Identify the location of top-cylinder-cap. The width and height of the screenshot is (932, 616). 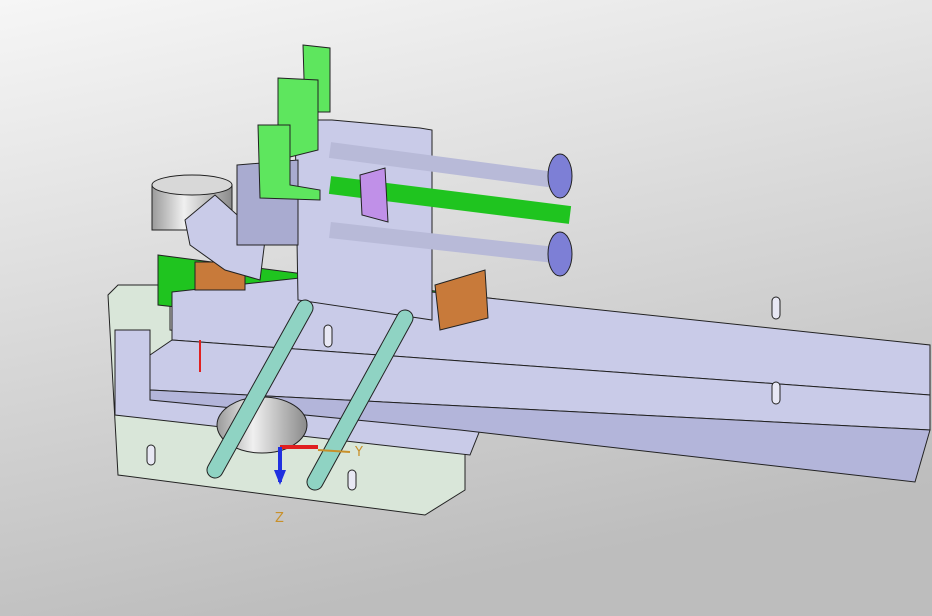
(192, 185).